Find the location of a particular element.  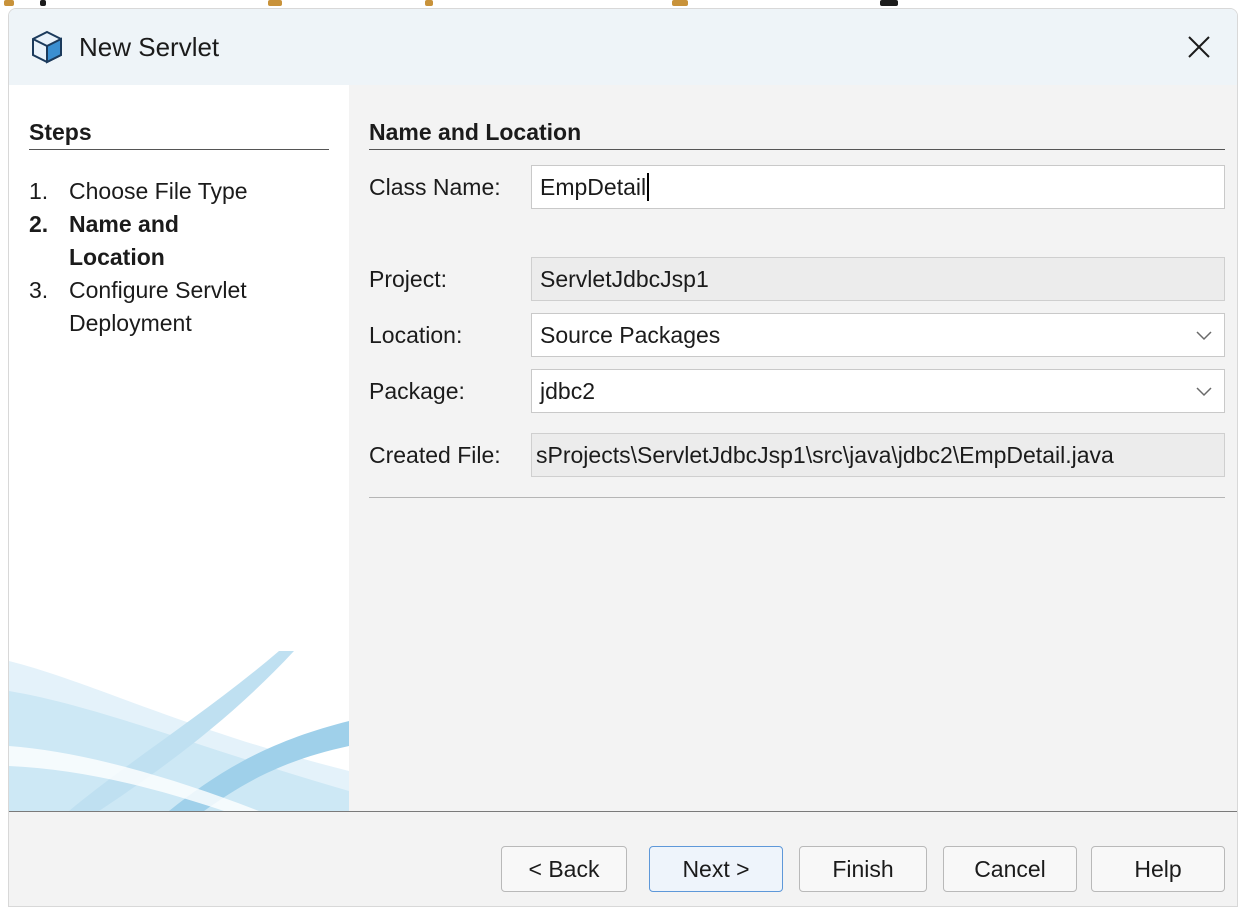

back-button: < Back is located at coordinates (564, 869).